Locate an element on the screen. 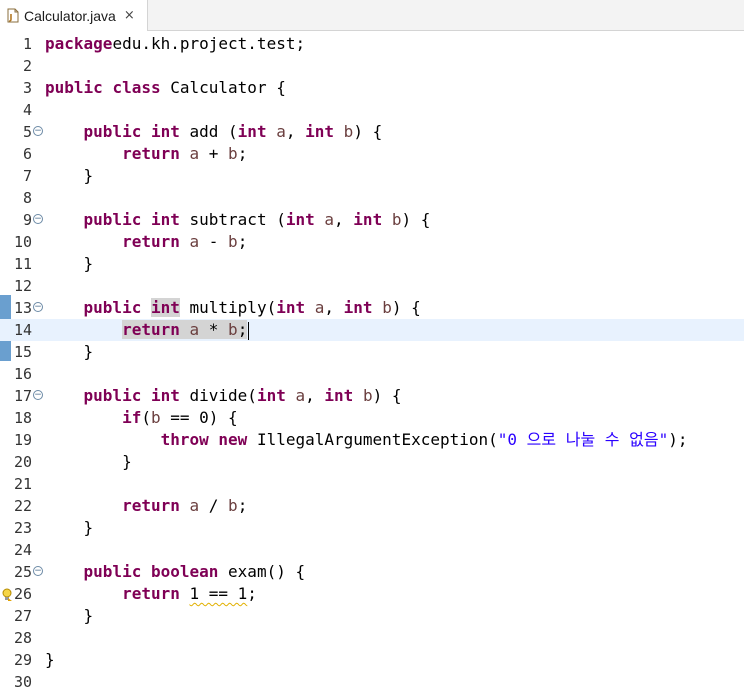 The width and height of the screenshot is (744, 700). code-line: 12 is located at coordinates (372, 286).